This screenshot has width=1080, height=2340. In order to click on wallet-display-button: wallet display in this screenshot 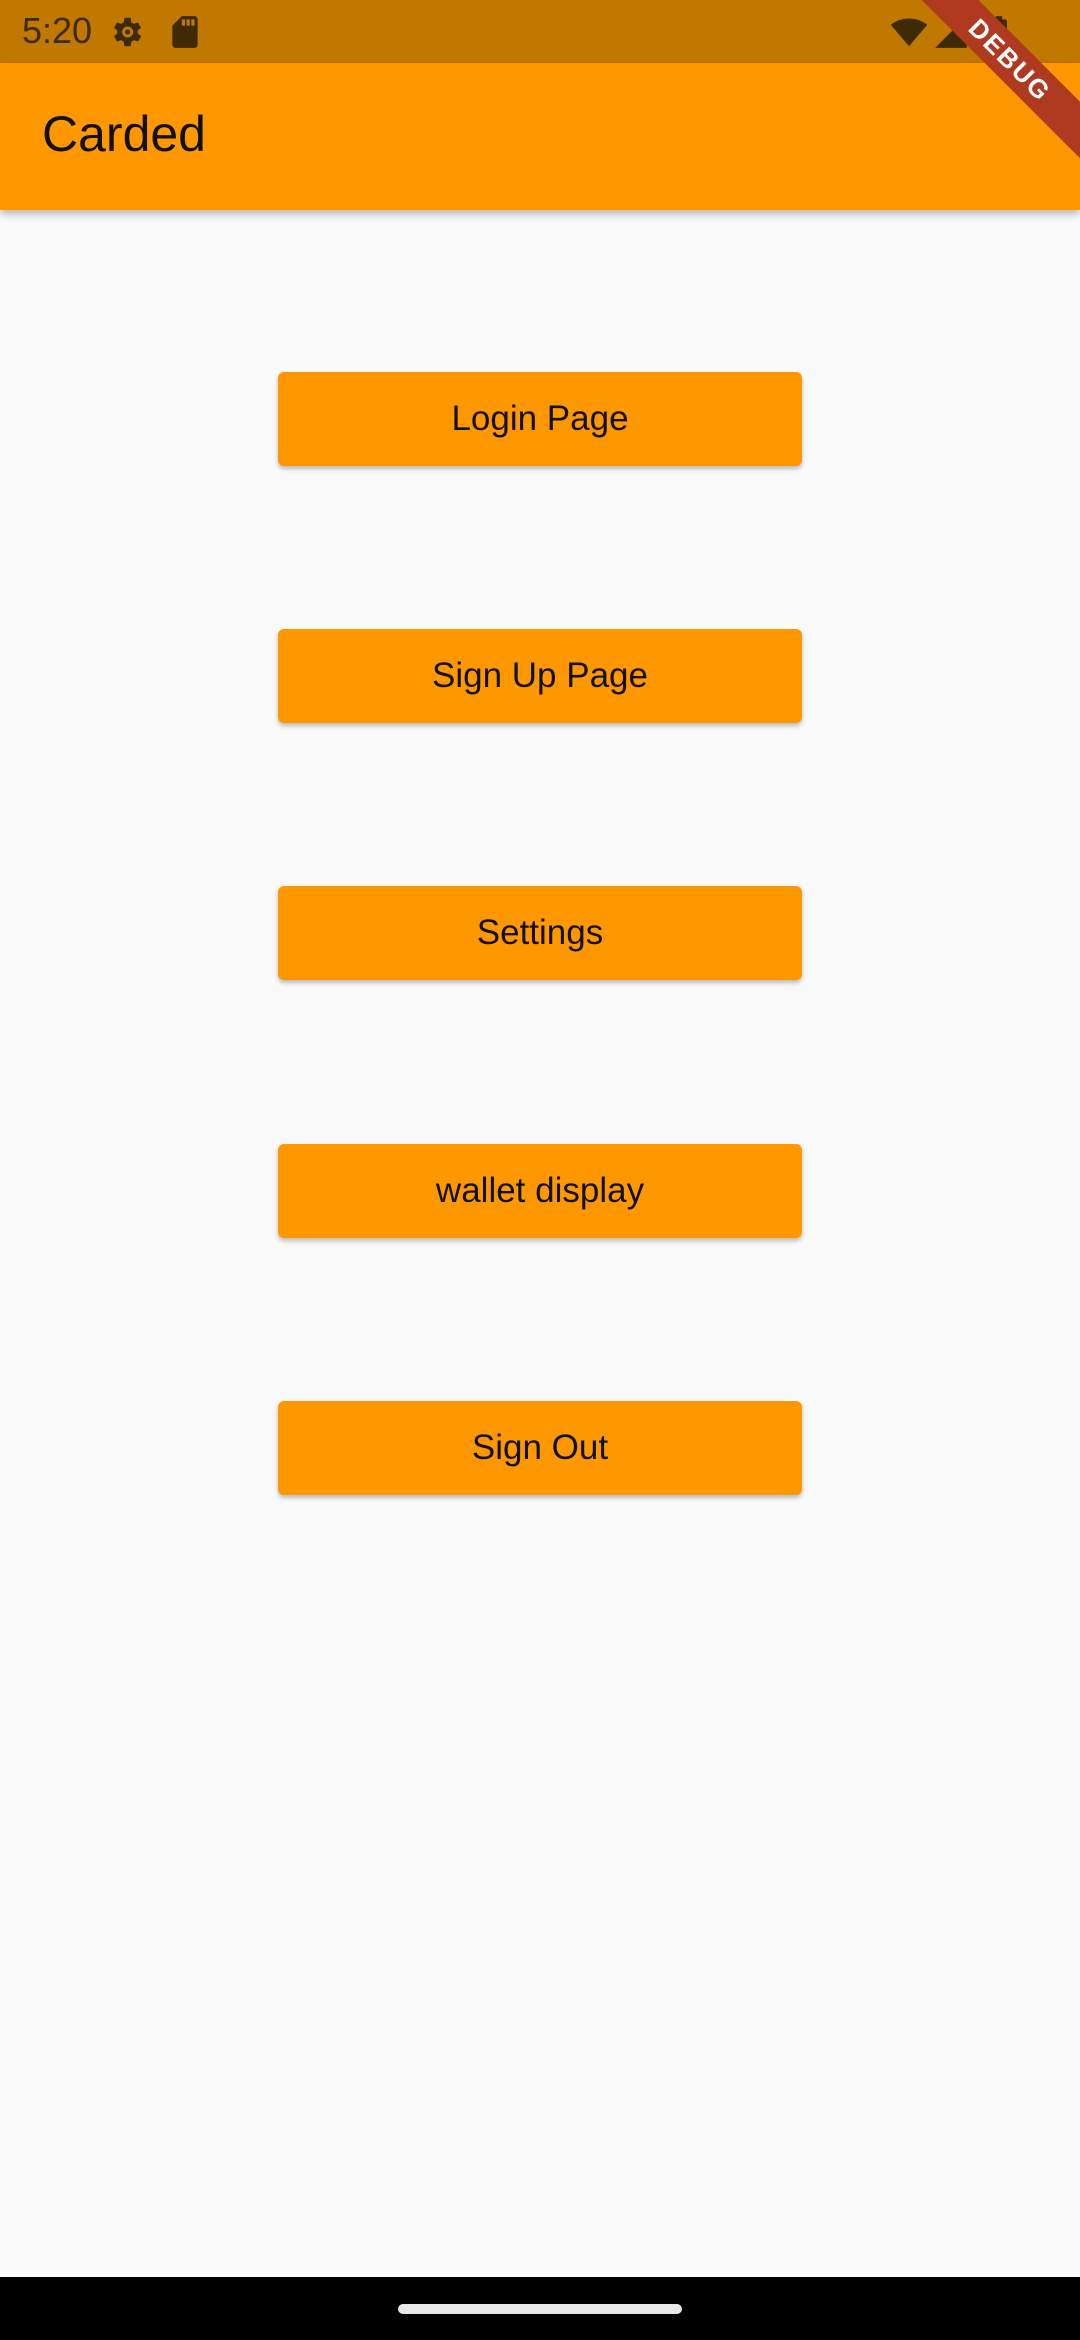, I will do `click(540, 1191)`.